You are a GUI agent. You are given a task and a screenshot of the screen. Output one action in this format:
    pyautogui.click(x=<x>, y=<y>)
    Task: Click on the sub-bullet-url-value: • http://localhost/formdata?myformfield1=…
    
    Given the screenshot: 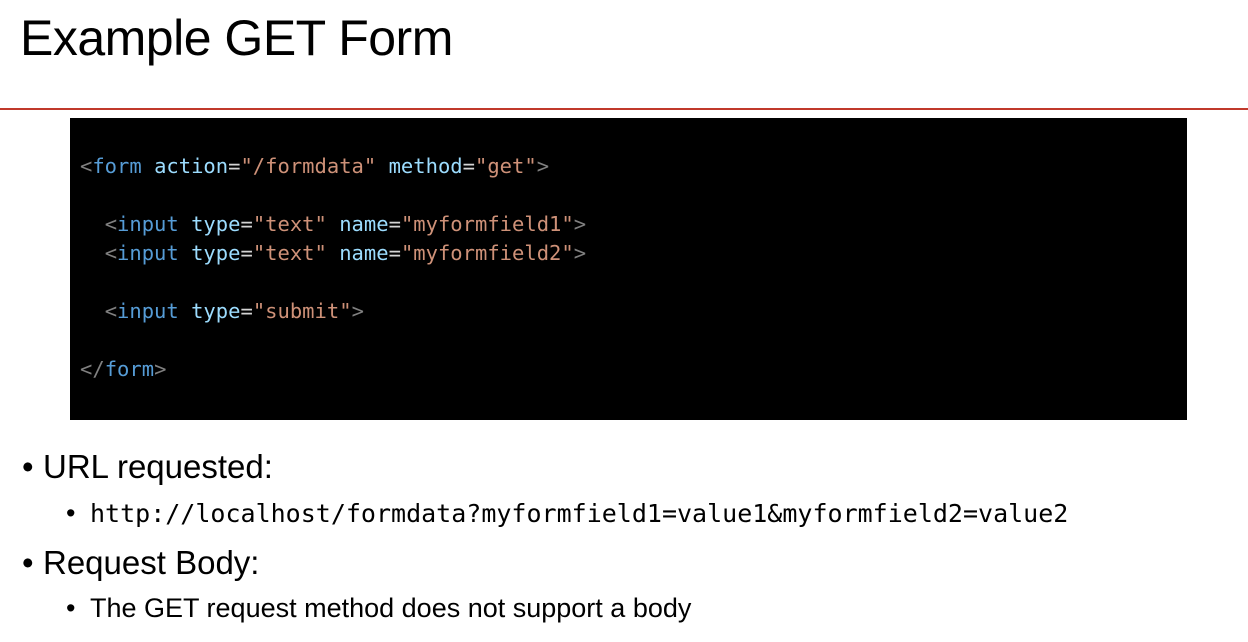 What is the action you would take?
    pyautogui.click(x=567, y=513)
    